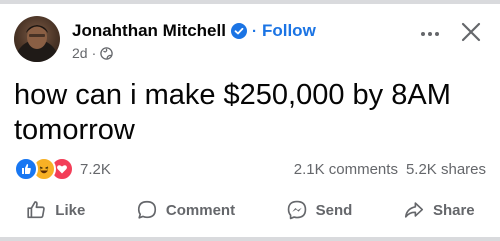 This screenshot has height=241, width=500. What do you see at coordinates (250, 239) in the screenshot?
I see `bottom-divider` at bounding box center [250, 239].